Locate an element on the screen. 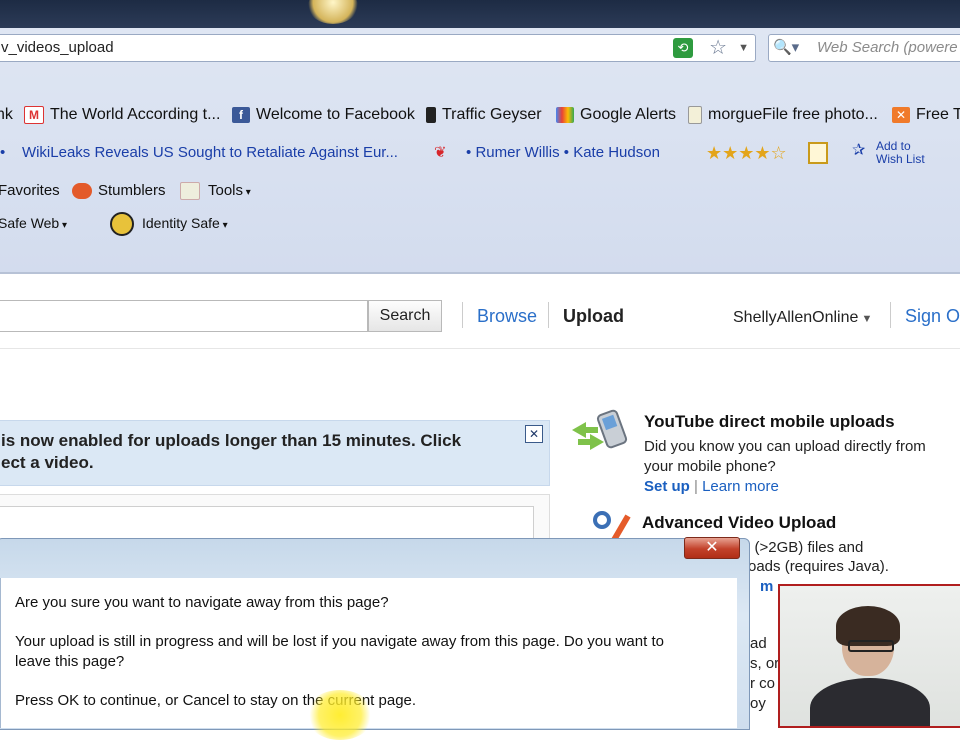 Image resolution: width=960 pixels, height=740 pixels. share-icon: ⟲ is located at coordinates (683, 48).